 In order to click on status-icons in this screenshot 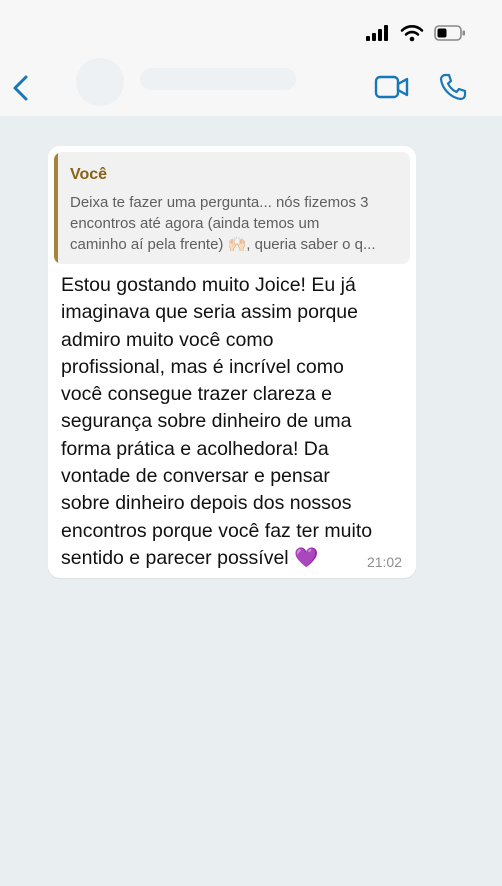, I will do `click(416, 33)`.